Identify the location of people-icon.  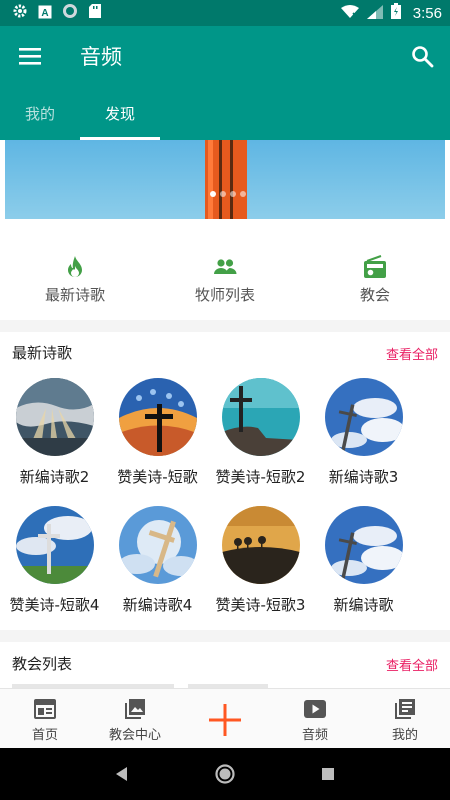
(225, 266).